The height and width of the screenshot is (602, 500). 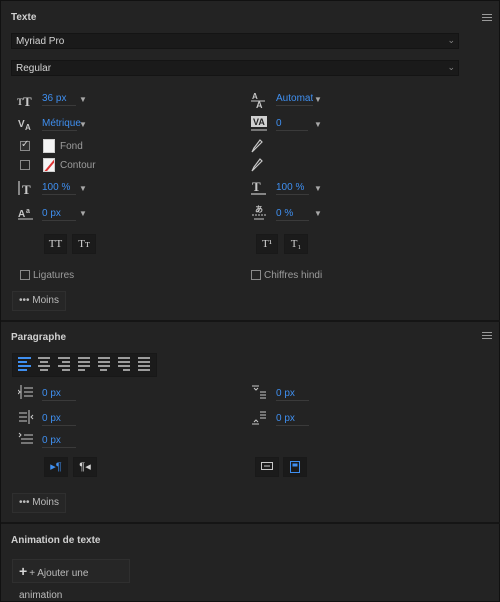 I want to click on font-size-icon: TT, so click(x=26, y=100).